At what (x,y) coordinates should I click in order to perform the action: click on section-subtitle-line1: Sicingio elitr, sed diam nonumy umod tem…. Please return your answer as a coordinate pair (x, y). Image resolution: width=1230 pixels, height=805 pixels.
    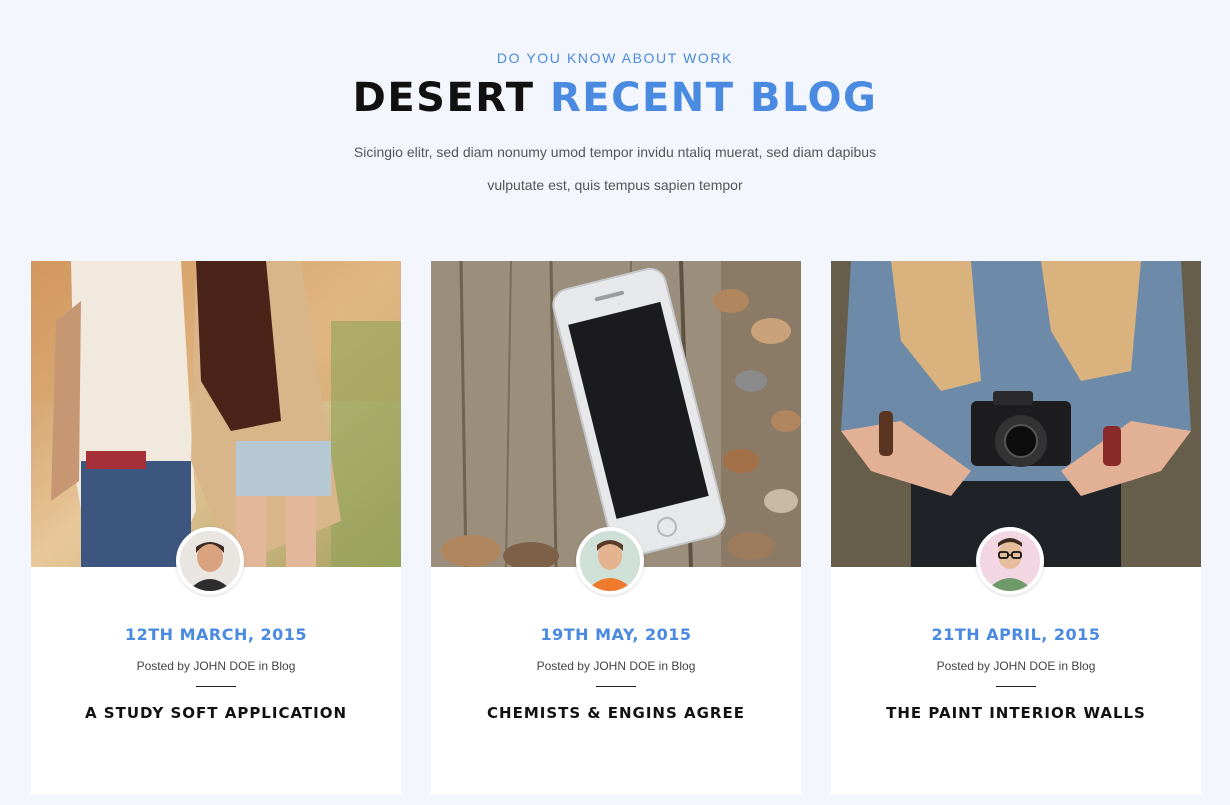
    Looking at the image, I should click on (615, 152).